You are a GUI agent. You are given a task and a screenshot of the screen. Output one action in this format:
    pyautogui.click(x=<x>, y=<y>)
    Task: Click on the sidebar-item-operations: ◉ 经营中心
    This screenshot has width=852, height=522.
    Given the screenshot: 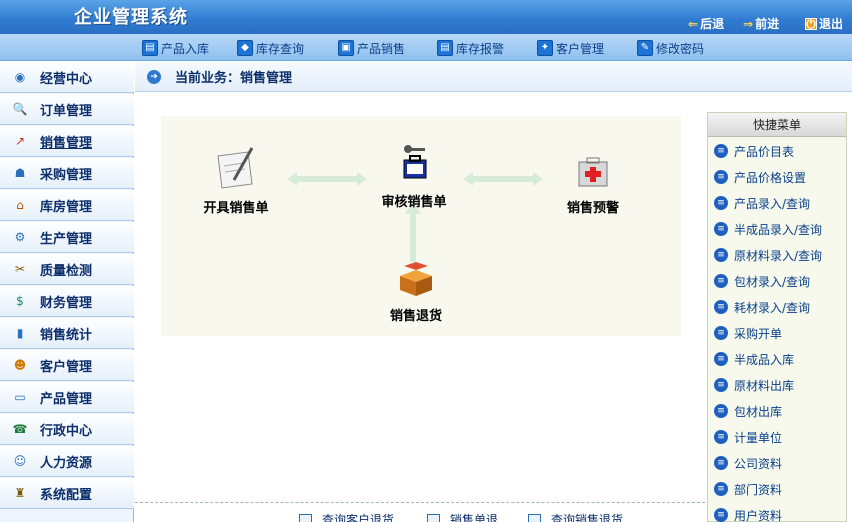 What is the action you would take?
    pyautogui.click(x=67, y=77)
    